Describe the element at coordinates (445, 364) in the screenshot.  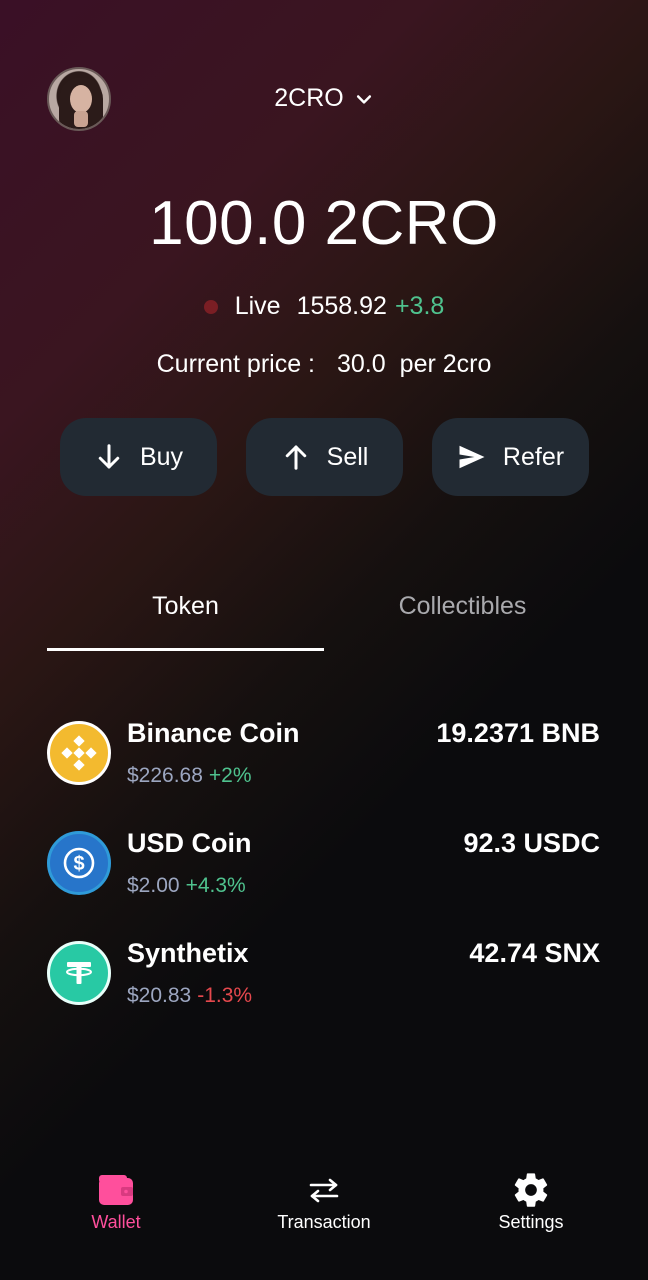
I see `price-unit: per 2cro` at that location.